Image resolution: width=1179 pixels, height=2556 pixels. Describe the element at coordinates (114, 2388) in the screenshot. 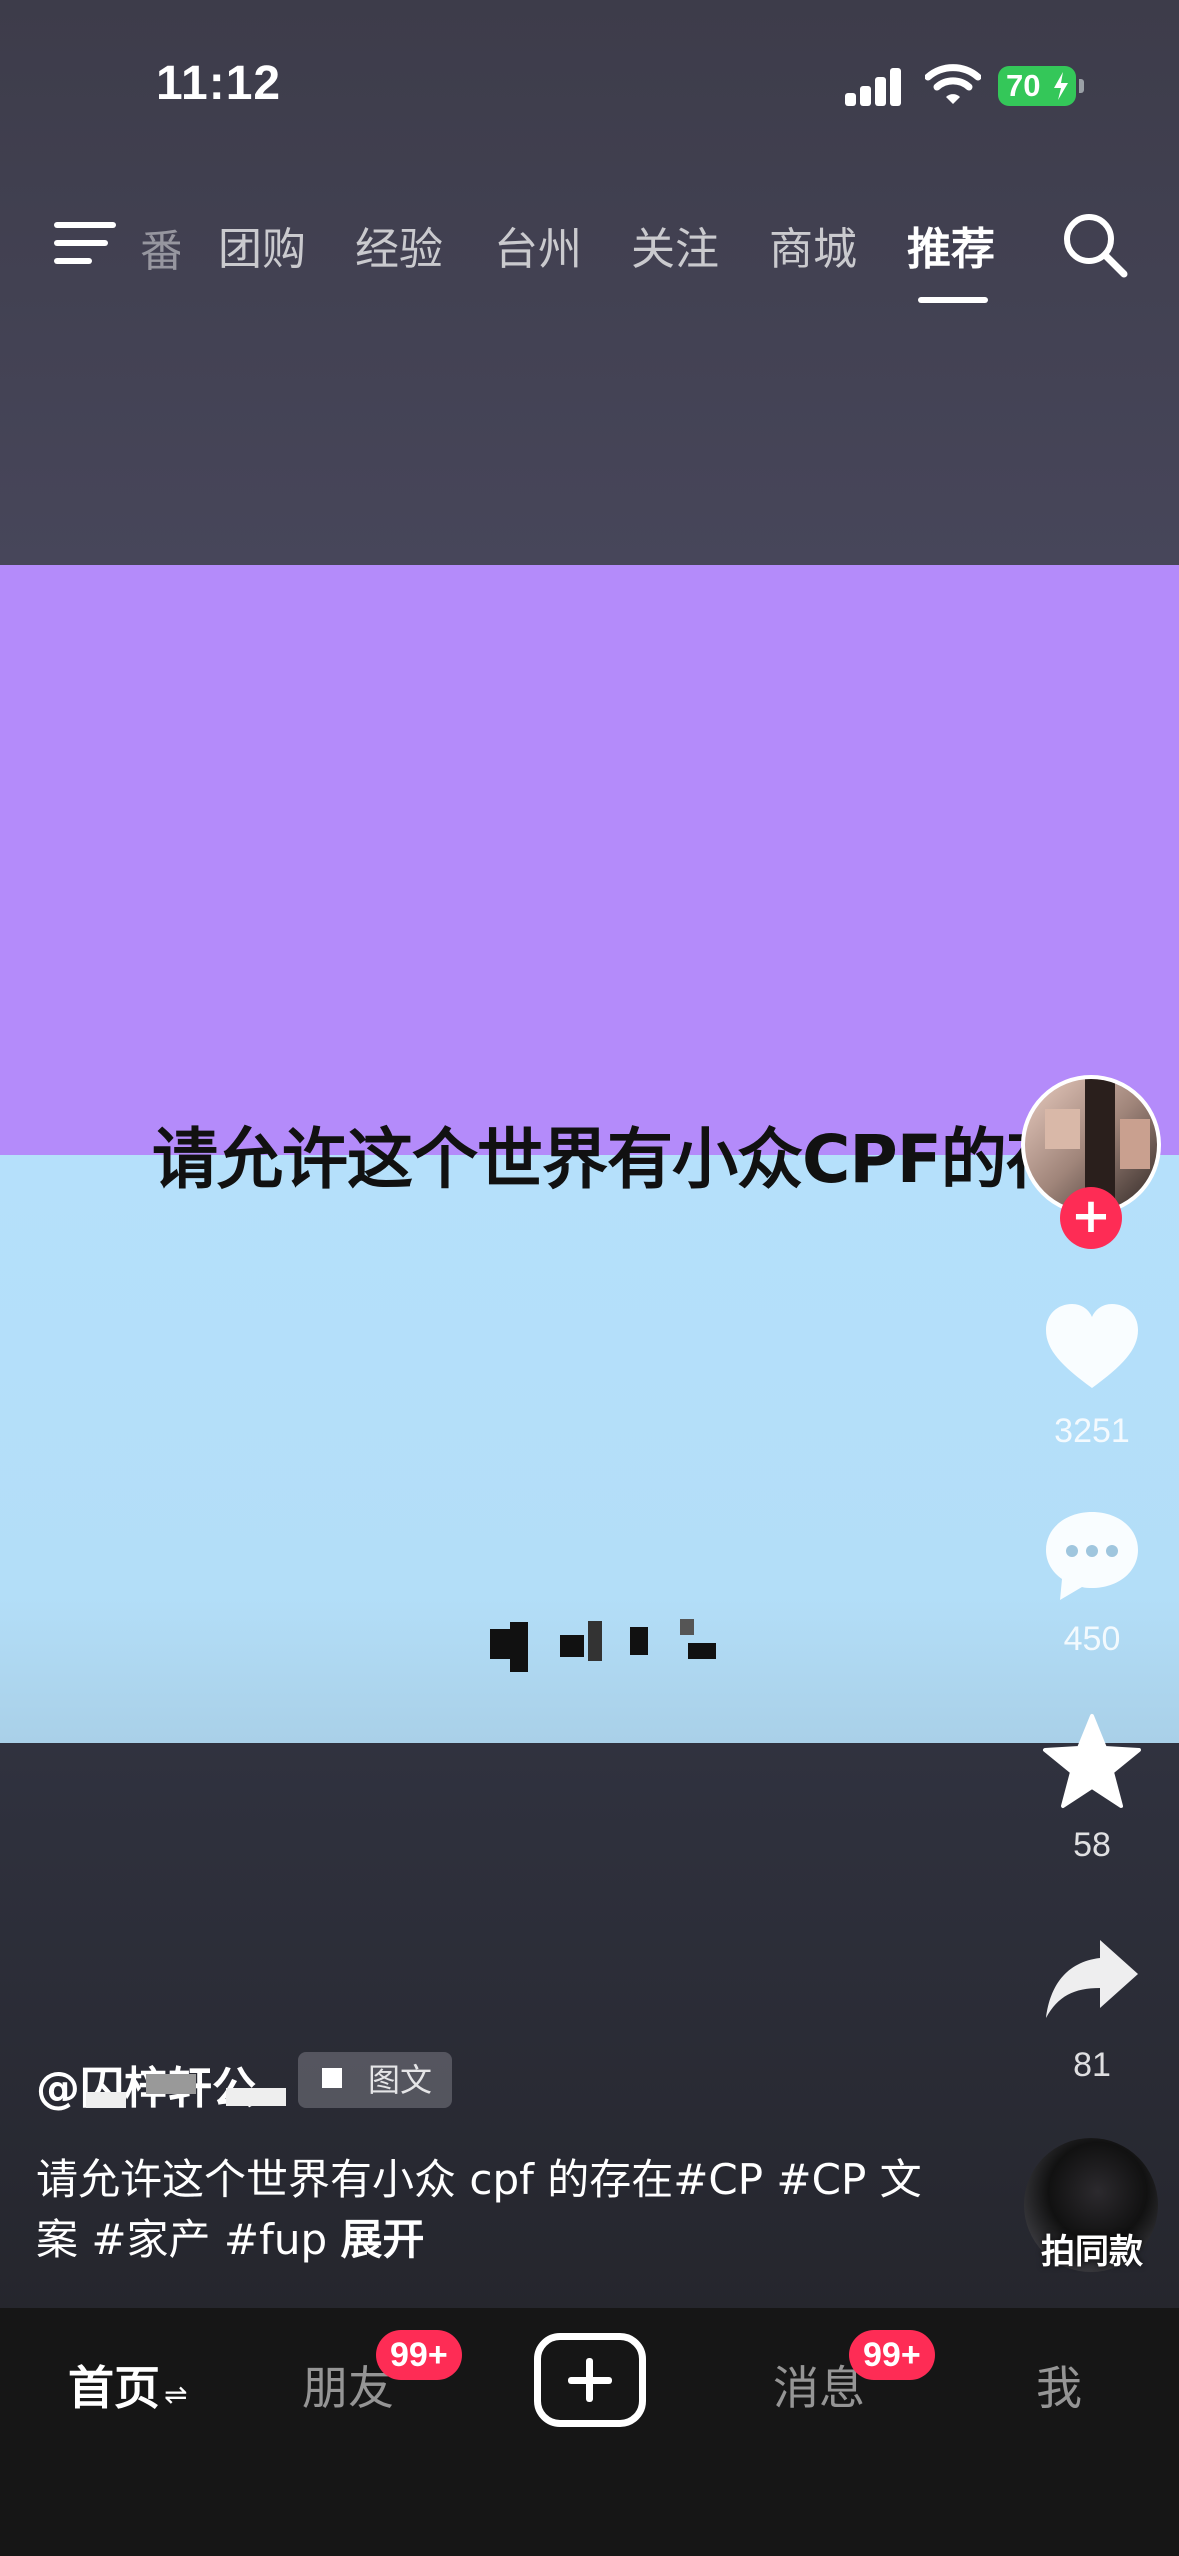

I see `tab-home-label: 首页` at that location.